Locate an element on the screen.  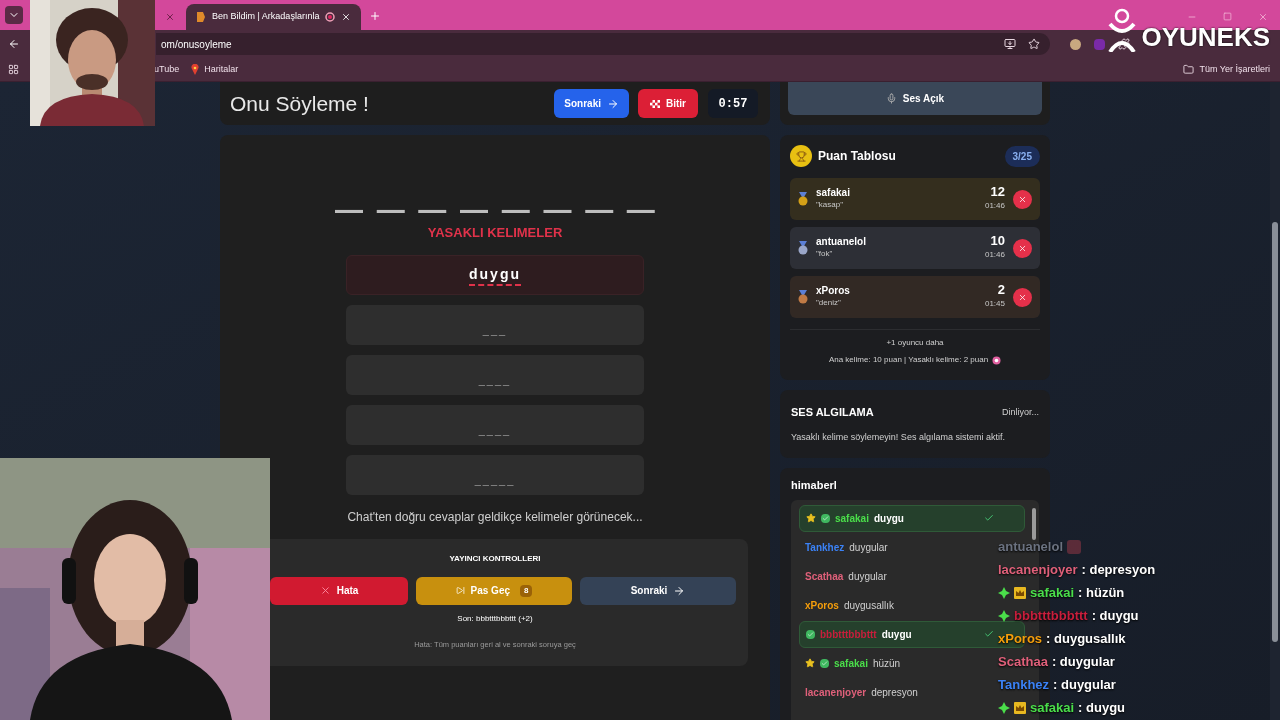
stream-chat-username: lacanenjoyer is located at coordinates (1038, 569).